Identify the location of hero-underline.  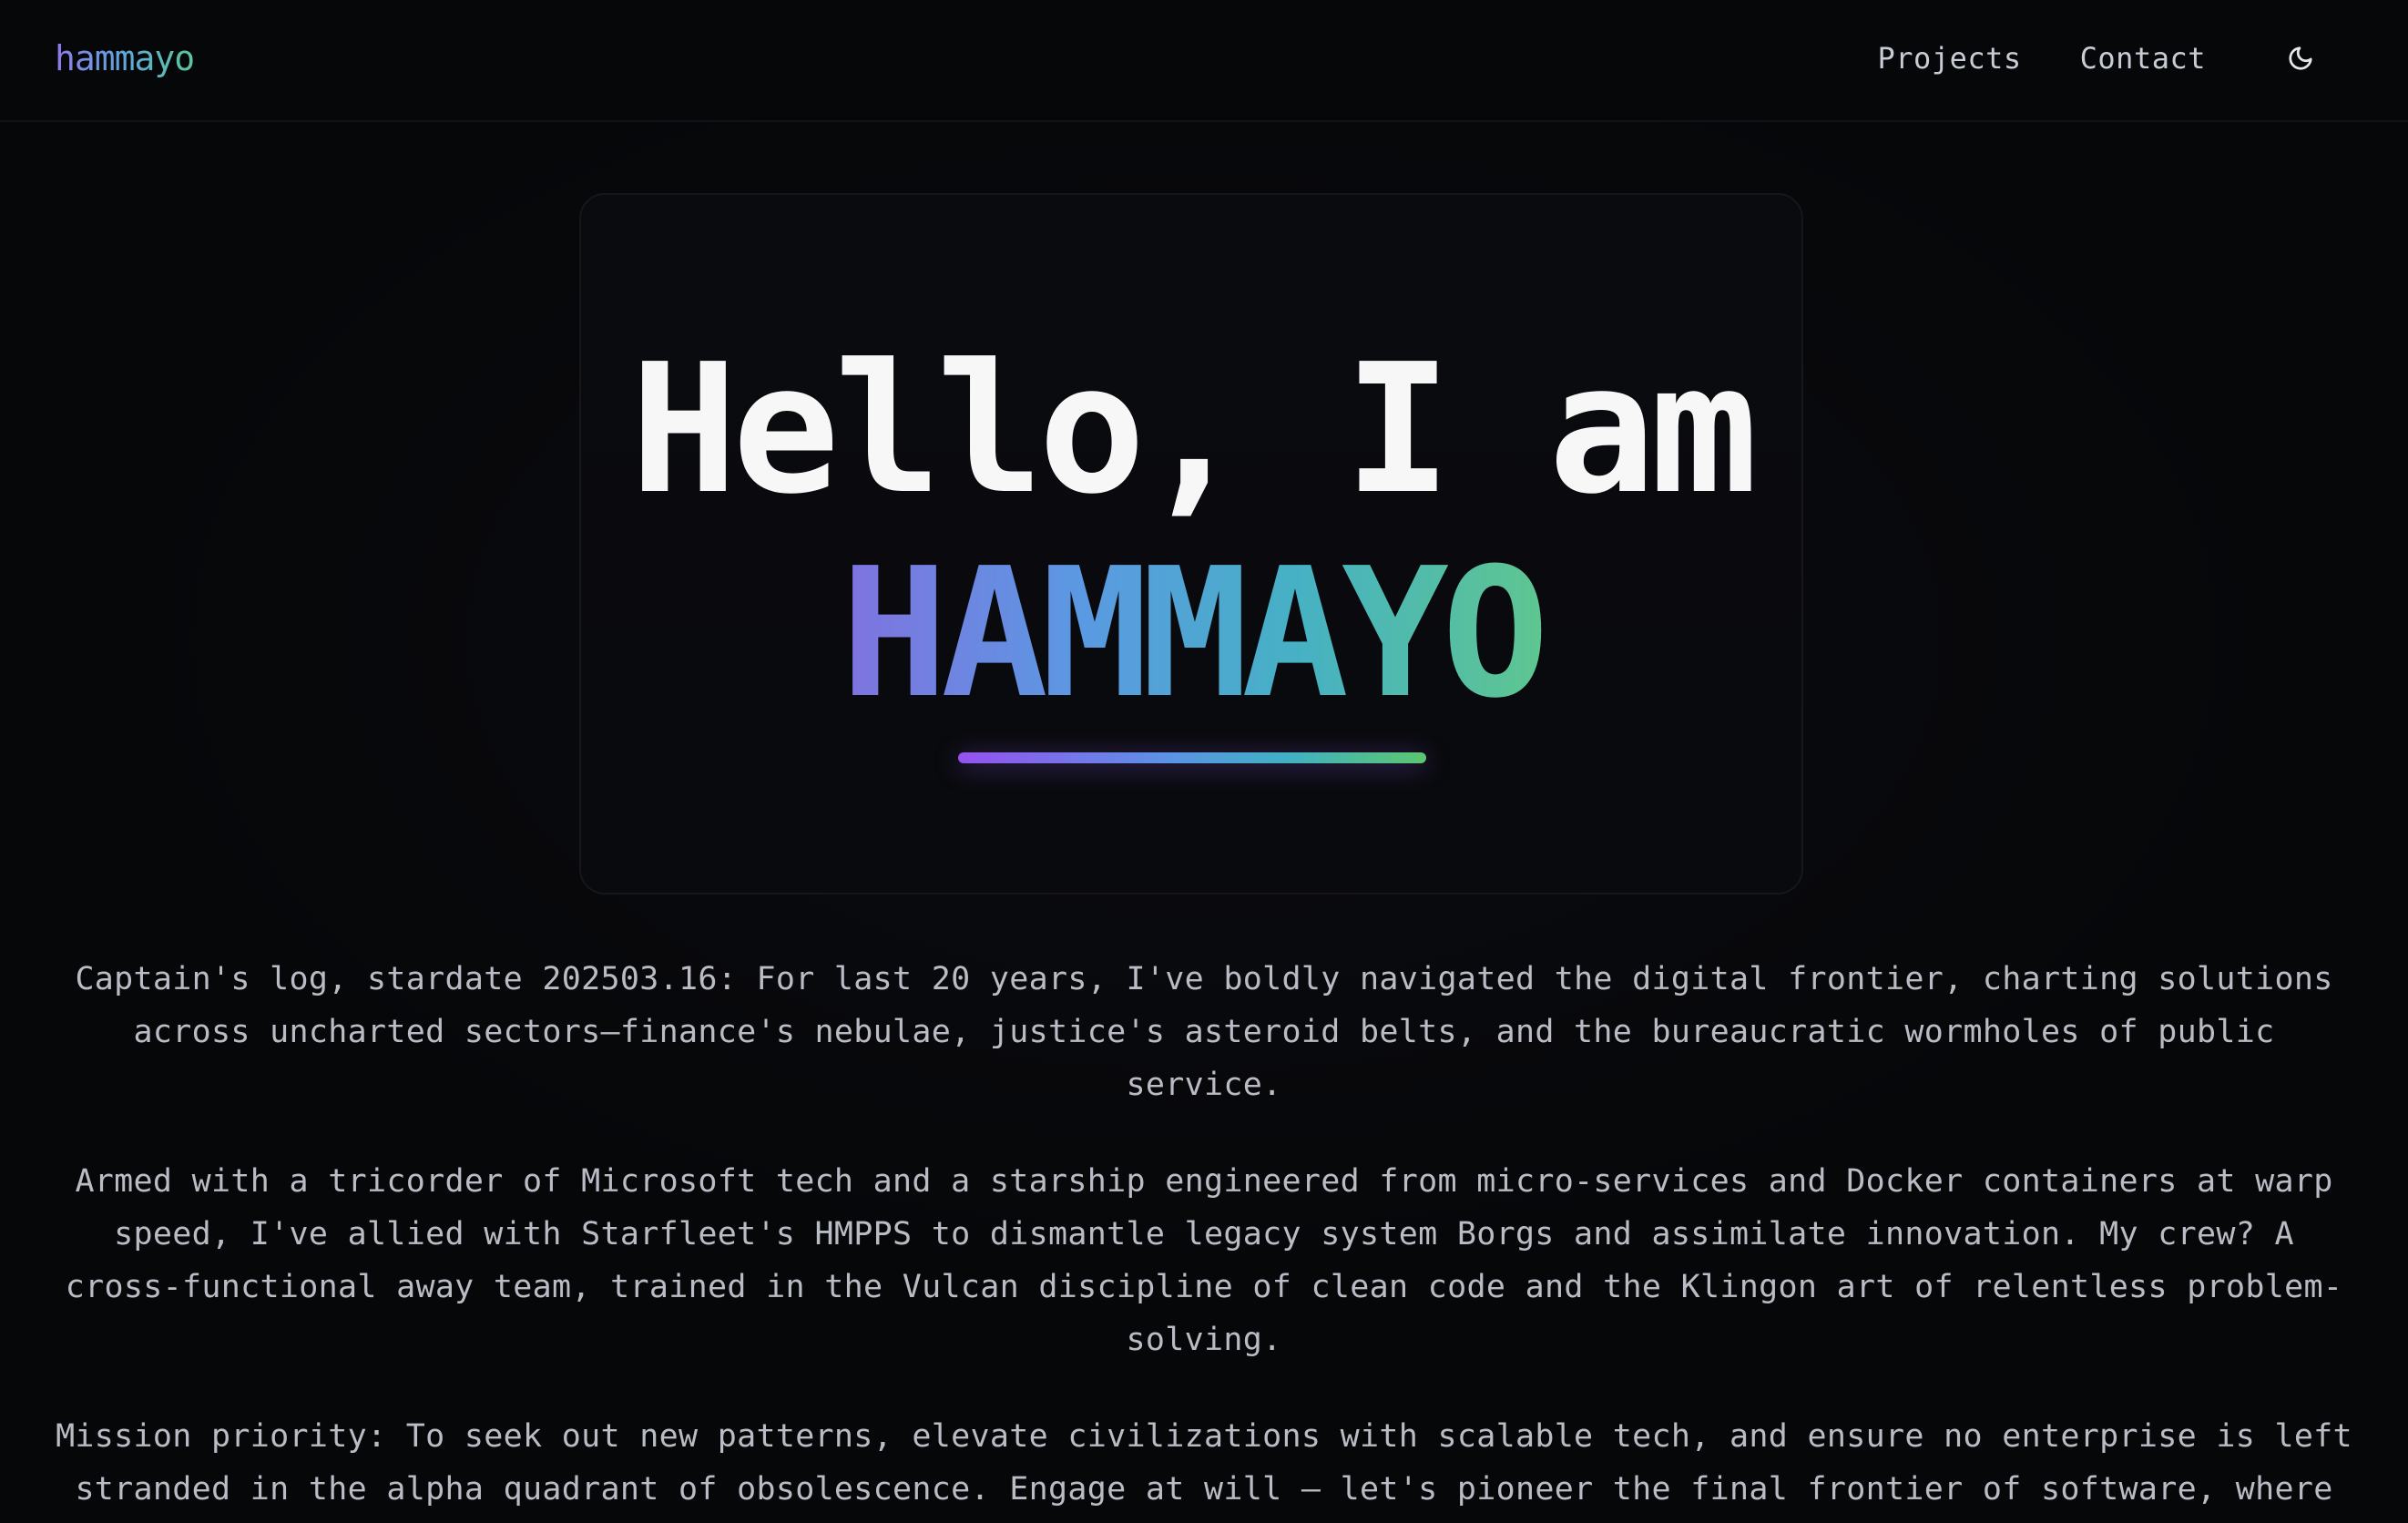
(1192, 757).